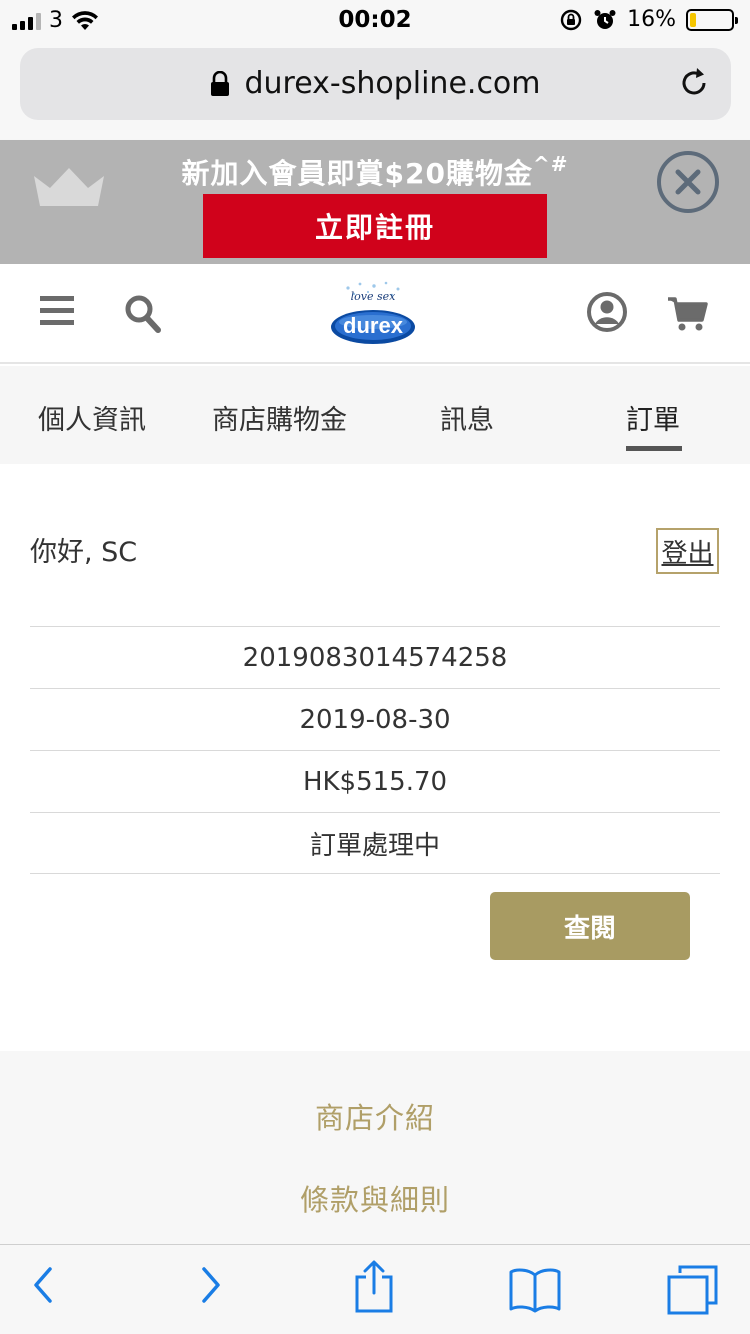  What do you see at coordinates (375, 226) in the screenshot?
I see `register-button: 立即註冊` at bounding box center [375, 226].